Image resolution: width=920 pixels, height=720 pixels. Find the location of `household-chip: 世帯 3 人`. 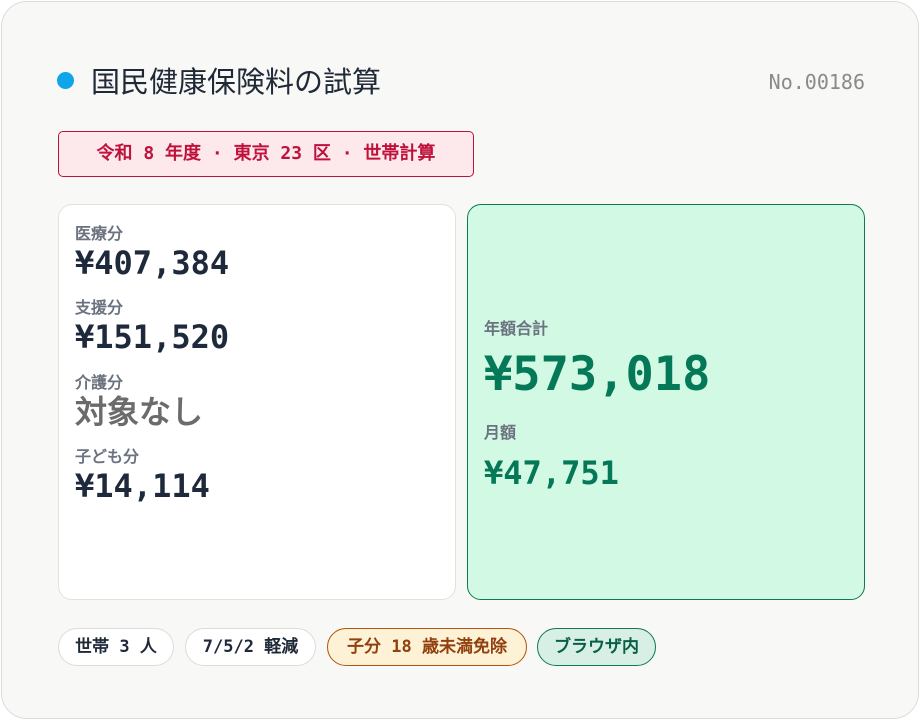

household-chip: 世帯 3 人 is located at coordinates (116, 647).